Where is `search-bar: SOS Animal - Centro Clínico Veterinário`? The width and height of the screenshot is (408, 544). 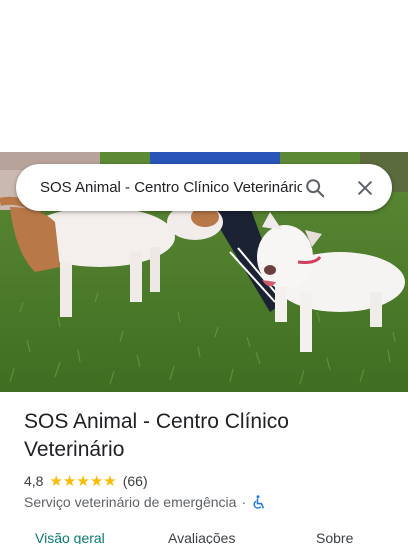 search-bar: SOS Animal - Centro Clínico Veterinário is located at coordinates (204, 187).